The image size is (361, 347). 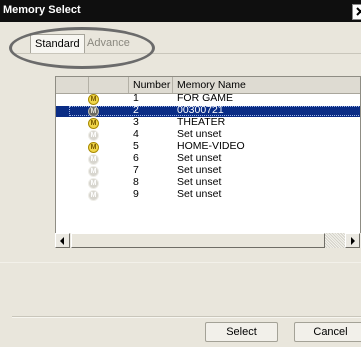 I want to click on left-arrow-icon, so click(x=62, y=241).